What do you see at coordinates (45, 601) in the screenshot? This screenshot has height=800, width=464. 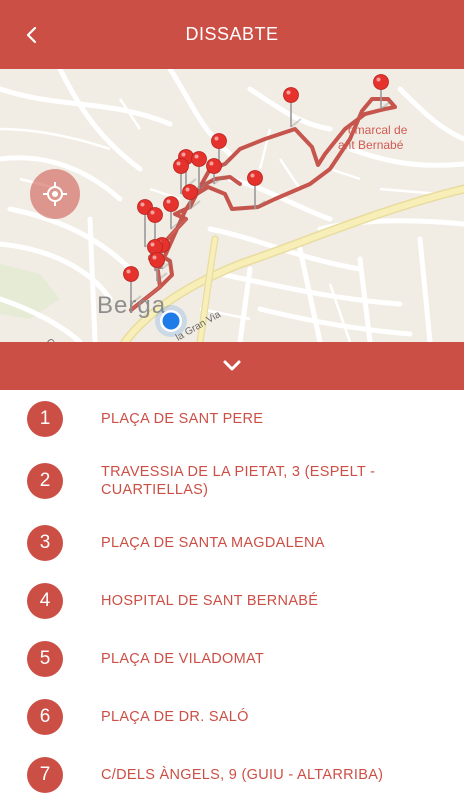 I see `stop-number-badge: 4` at bounding box center [45, 601].